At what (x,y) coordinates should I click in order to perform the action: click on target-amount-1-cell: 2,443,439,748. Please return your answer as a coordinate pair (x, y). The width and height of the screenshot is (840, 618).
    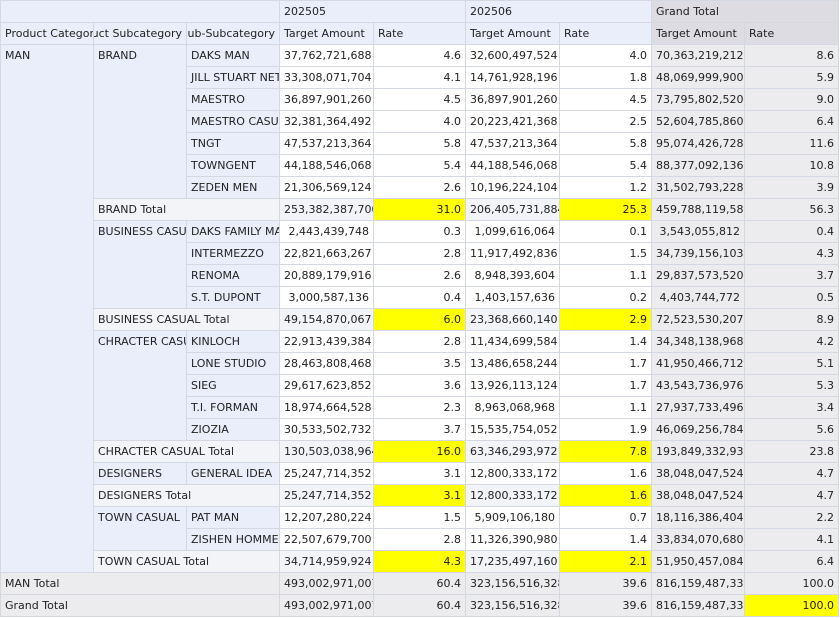
    Looking at the image, I should click on (326, 231).